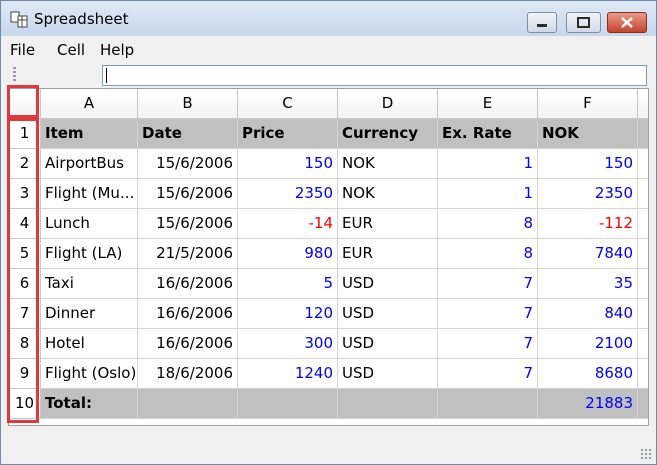 Image resolution: width=657 pixels, height=465 pixels. What do you see at coordinates (89, 344) in the screenshot?
I see `cell-a8: Hotel` at bounding box center [89, 344].